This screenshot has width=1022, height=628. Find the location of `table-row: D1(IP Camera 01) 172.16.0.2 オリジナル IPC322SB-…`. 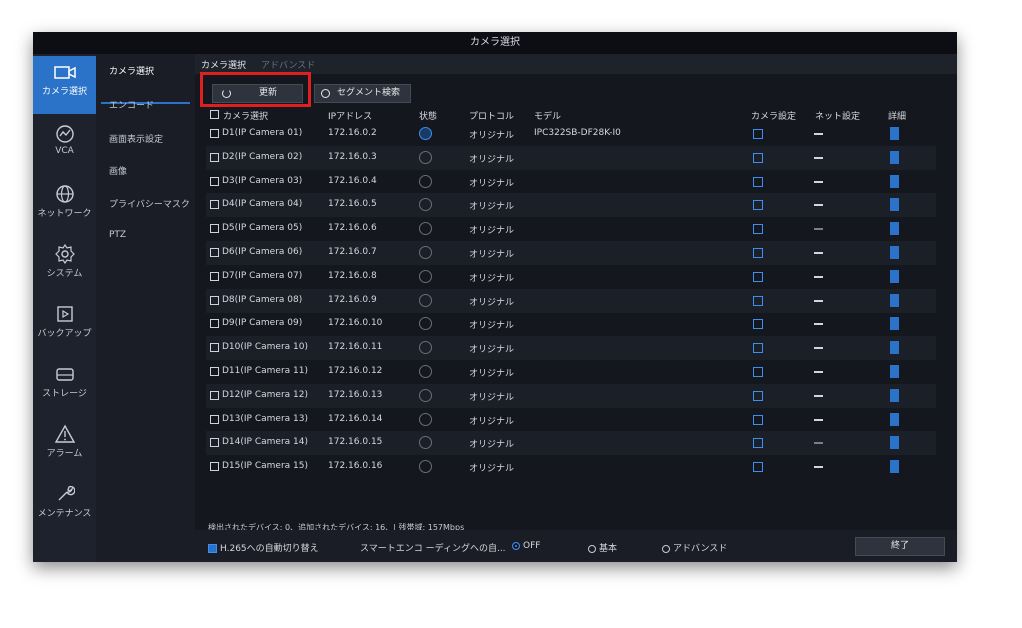

table-row: D1(IP Camera 01) 172.16.0.2 オリジナル IPC322SB-… is located at coordinates (571, 135).